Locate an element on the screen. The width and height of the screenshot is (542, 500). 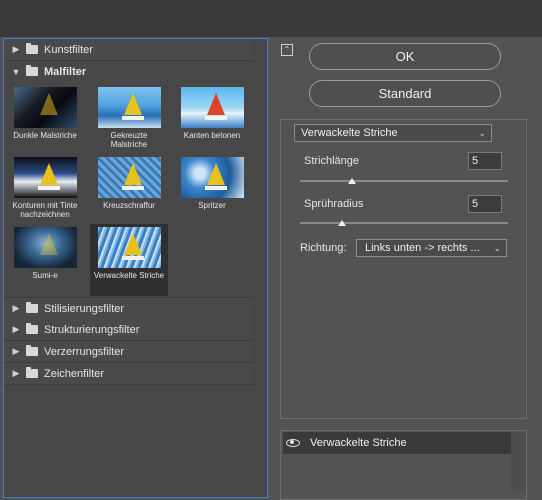
effect-layer-row: Verwackelte Striche is located at coordinates (397, 443).